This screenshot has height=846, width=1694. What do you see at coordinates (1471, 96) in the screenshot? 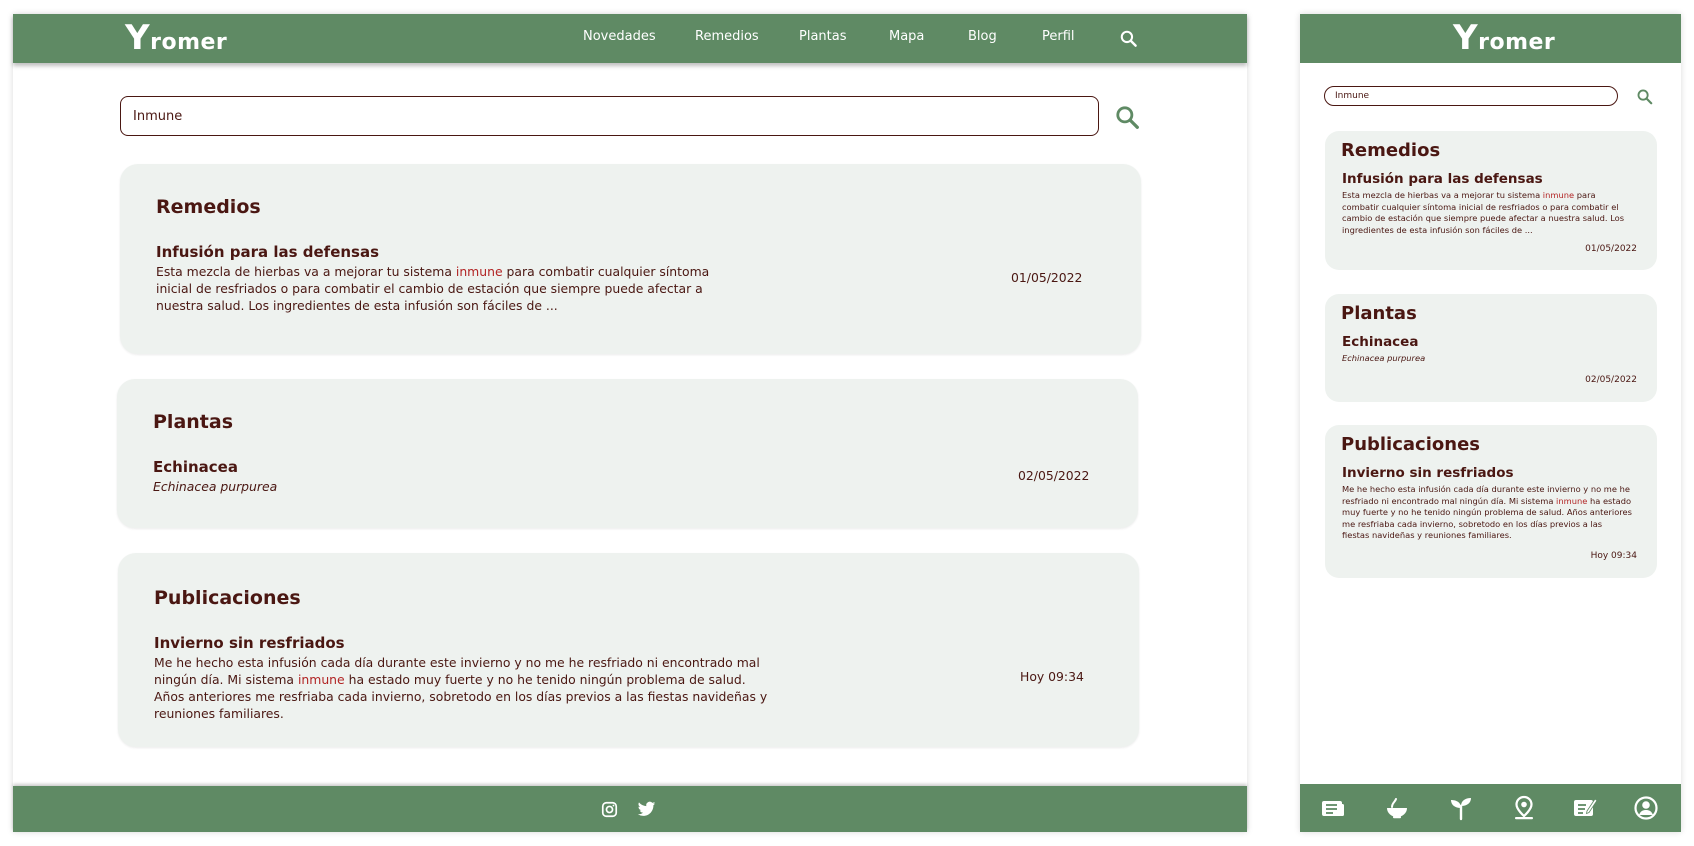
I see `mobile-search-input` at bounding box center [1471, 96].